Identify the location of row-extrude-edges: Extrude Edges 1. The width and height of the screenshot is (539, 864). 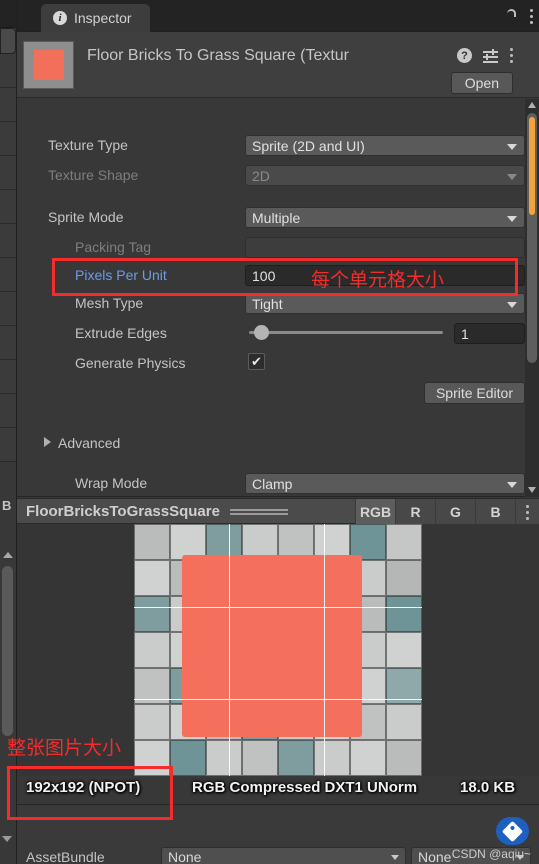
(278, 333).